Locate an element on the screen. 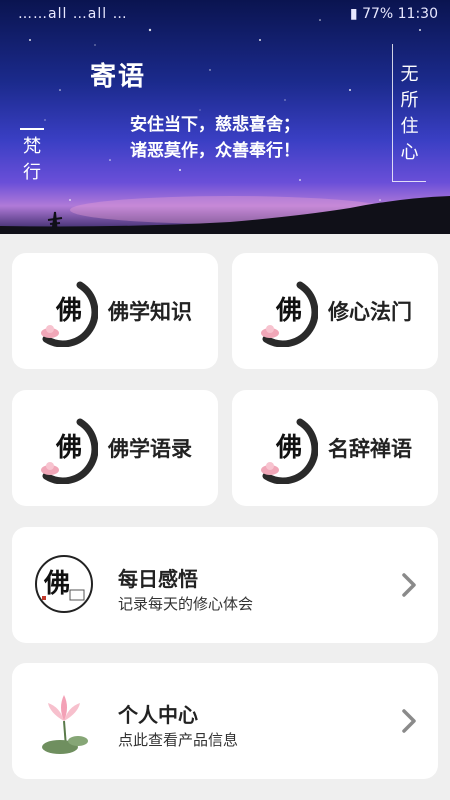 Image resolution: width=450 pixels, height=800 pixels. hillside-silhouette is located at coordinates (225, 215).